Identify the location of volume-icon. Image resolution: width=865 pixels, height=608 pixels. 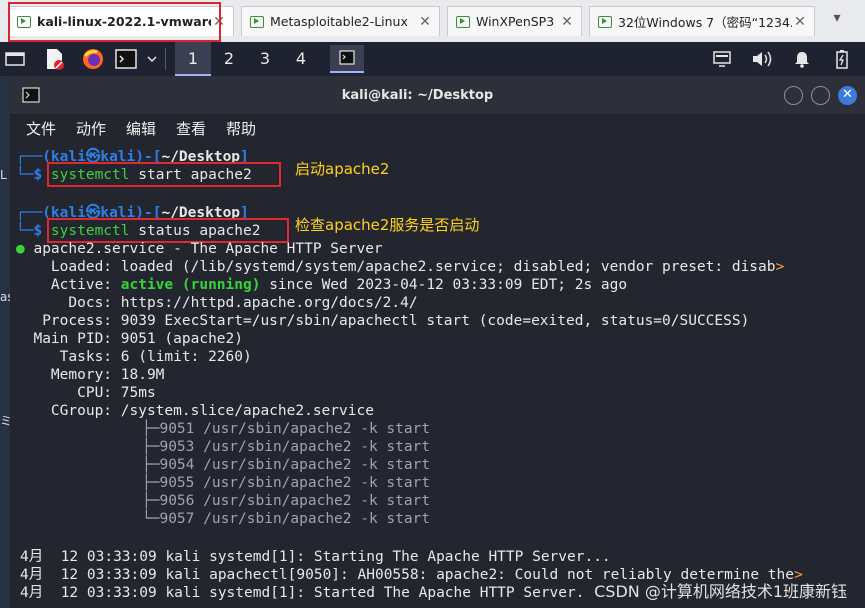
(762, 59).